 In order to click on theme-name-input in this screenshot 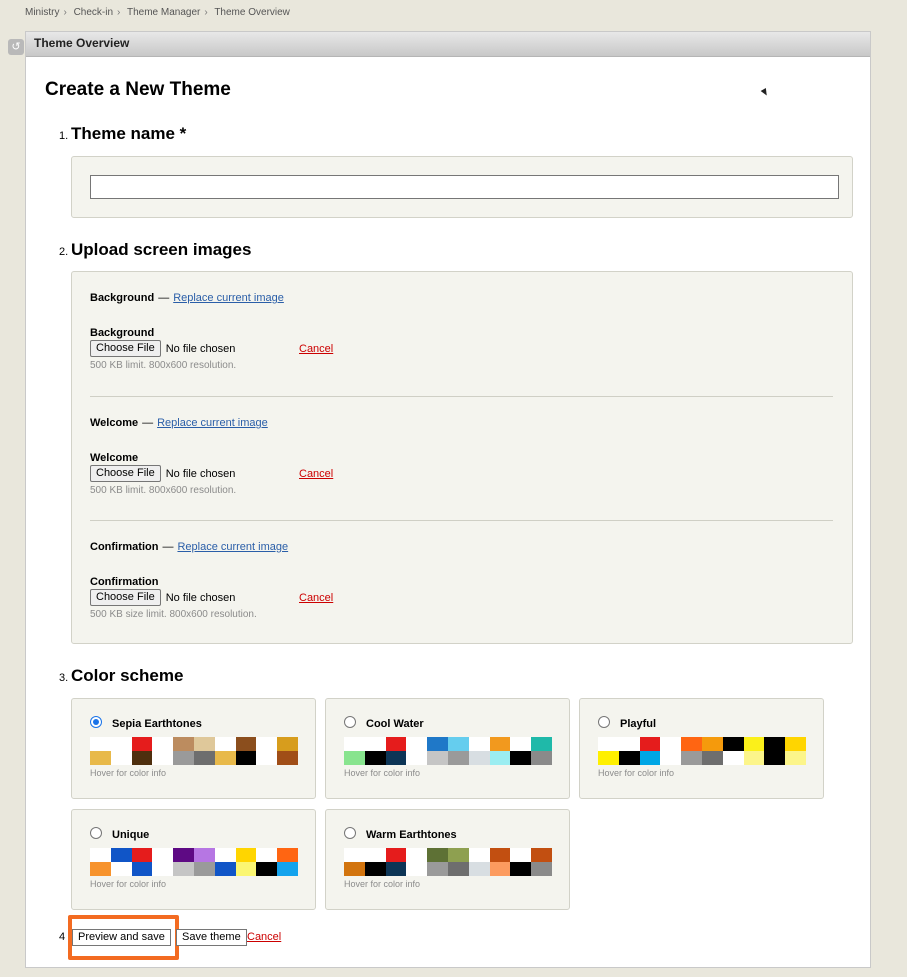, I will do `click(464, 187)`.